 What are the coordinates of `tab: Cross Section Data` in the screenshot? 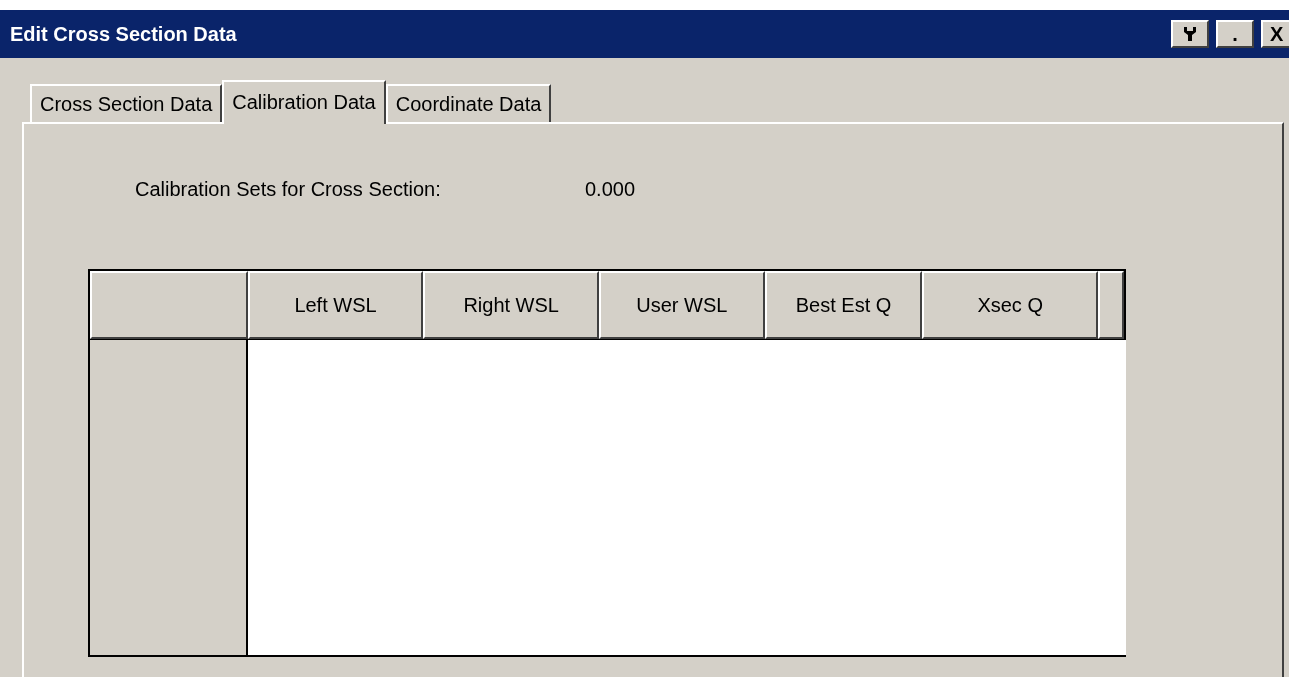 It's located at (126, 103).